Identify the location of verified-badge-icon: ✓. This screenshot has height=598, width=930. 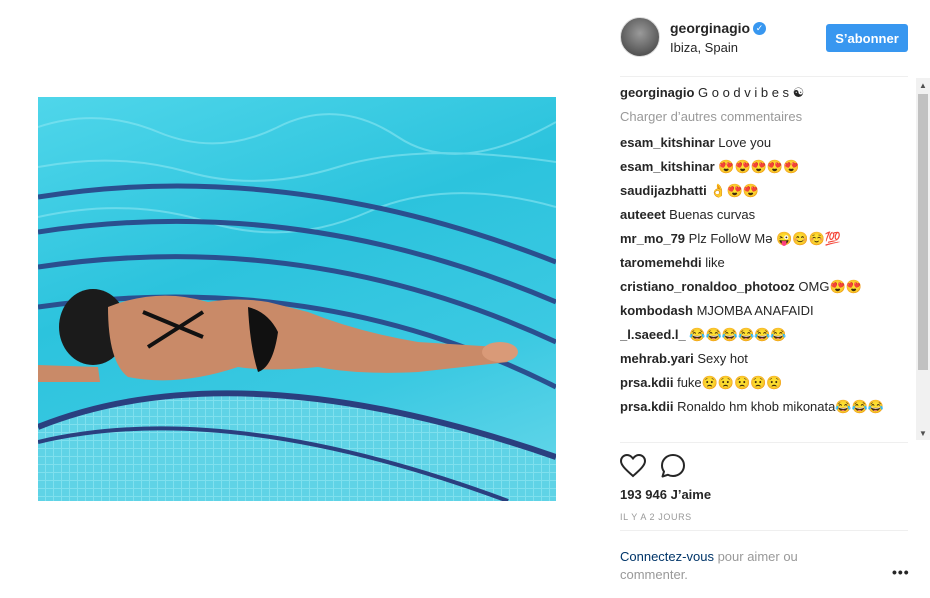
(759, 28).